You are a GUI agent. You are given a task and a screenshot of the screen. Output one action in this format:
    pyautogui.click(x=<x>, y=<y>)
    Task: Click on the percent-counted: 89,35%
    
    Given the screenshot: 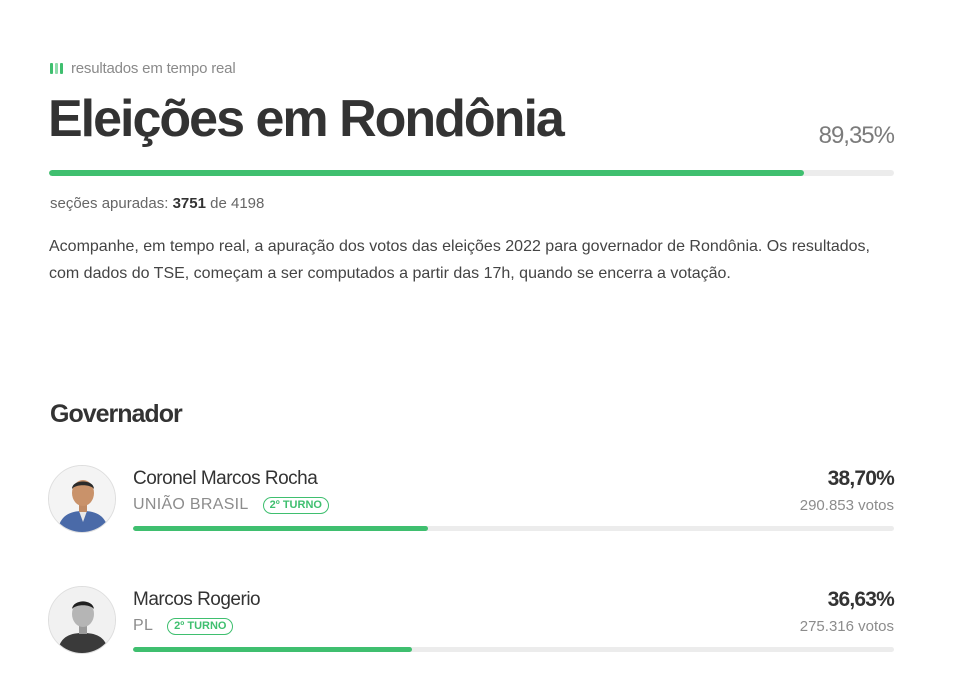 What is the action you would take?
    pyautogui.click(x=856, y=135)
    